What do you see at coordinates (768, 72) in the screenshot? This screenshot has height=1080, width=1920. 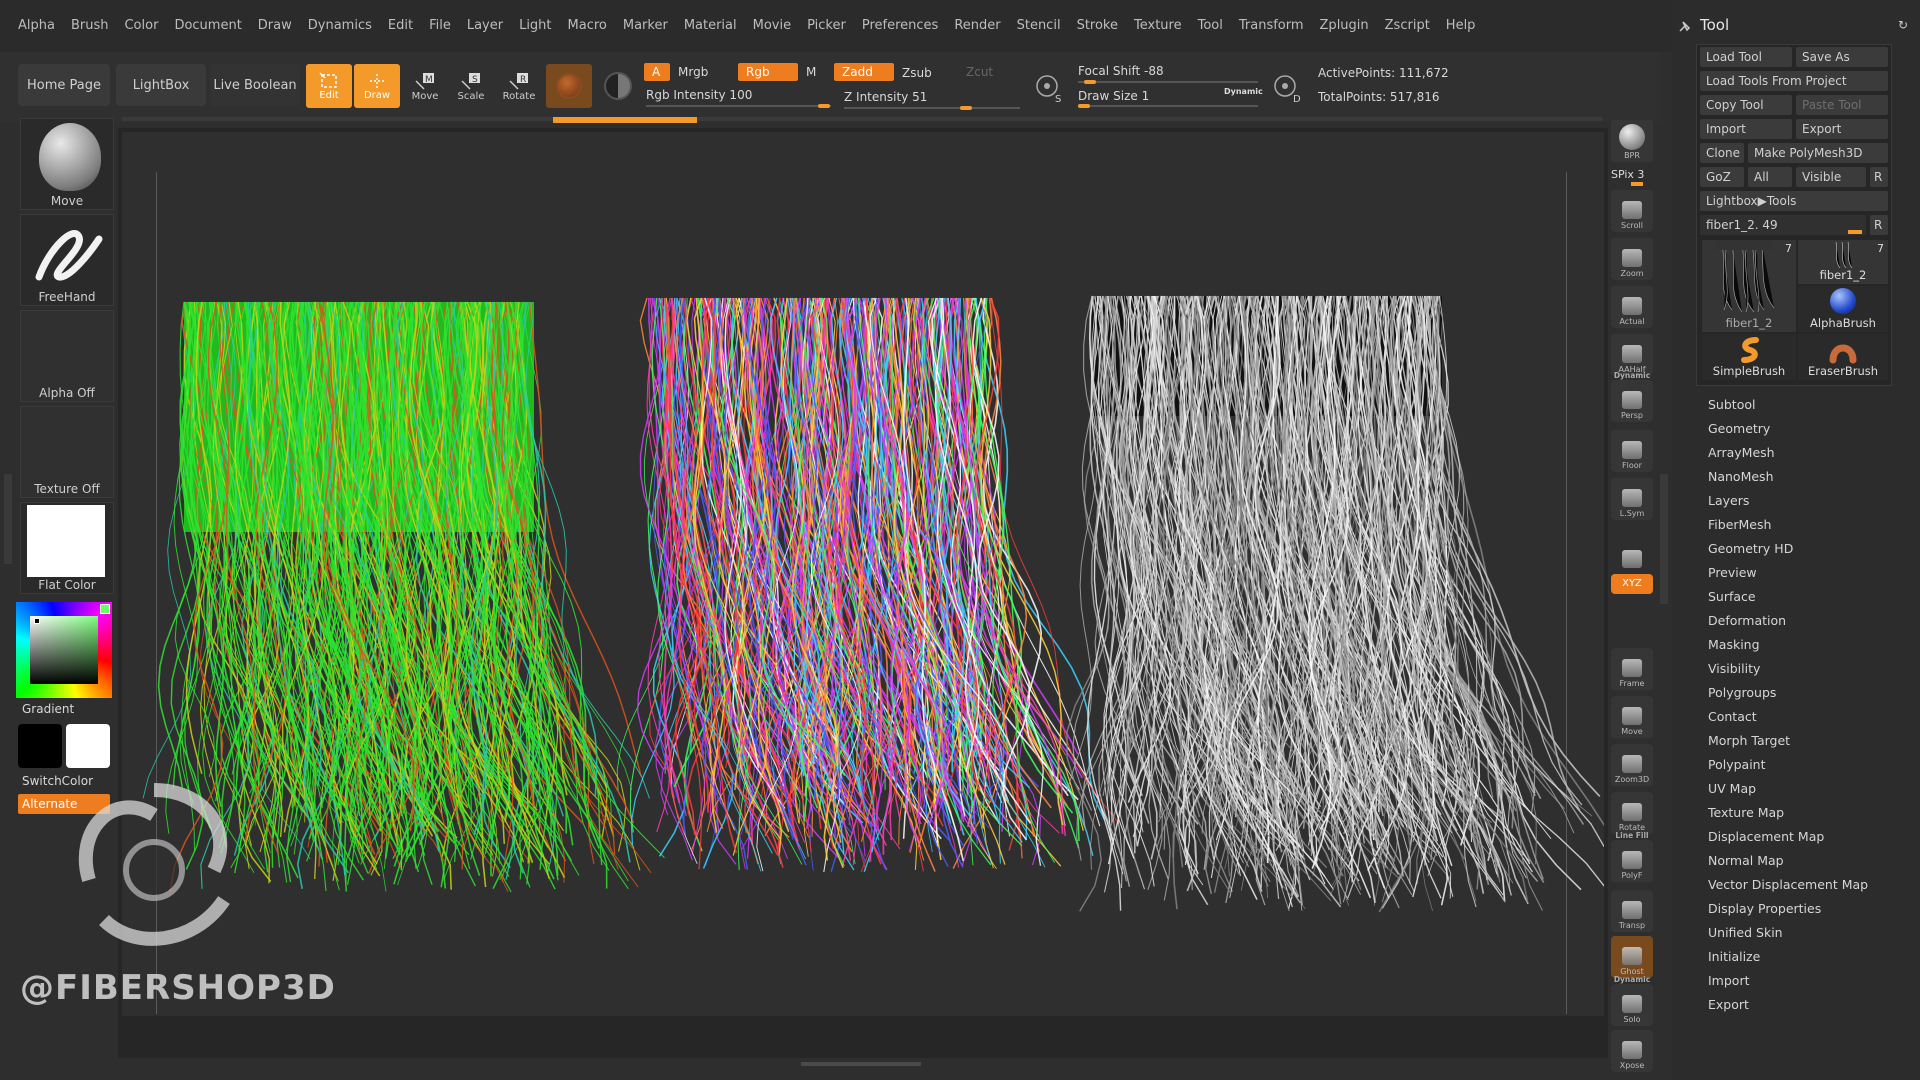 I see `rgb-toggle: Rgb` at bounding box center [768, 72].